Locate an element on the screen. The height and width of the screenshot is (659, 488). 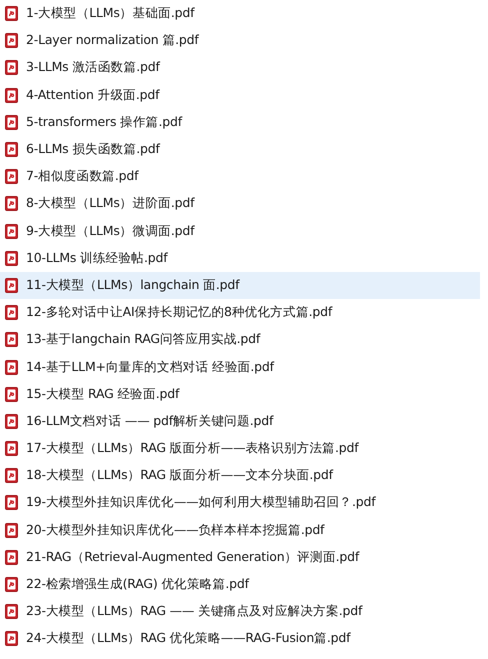
file-item: 13-基于langchain RAG问答应用实战.pdf is located at coordinates (240, 340).